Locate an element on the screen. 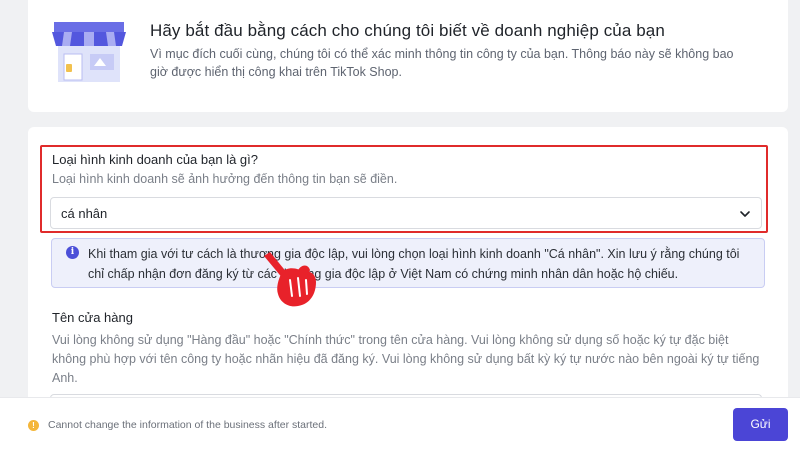  pointing-hand-icon is located at coordinates (290, 279).